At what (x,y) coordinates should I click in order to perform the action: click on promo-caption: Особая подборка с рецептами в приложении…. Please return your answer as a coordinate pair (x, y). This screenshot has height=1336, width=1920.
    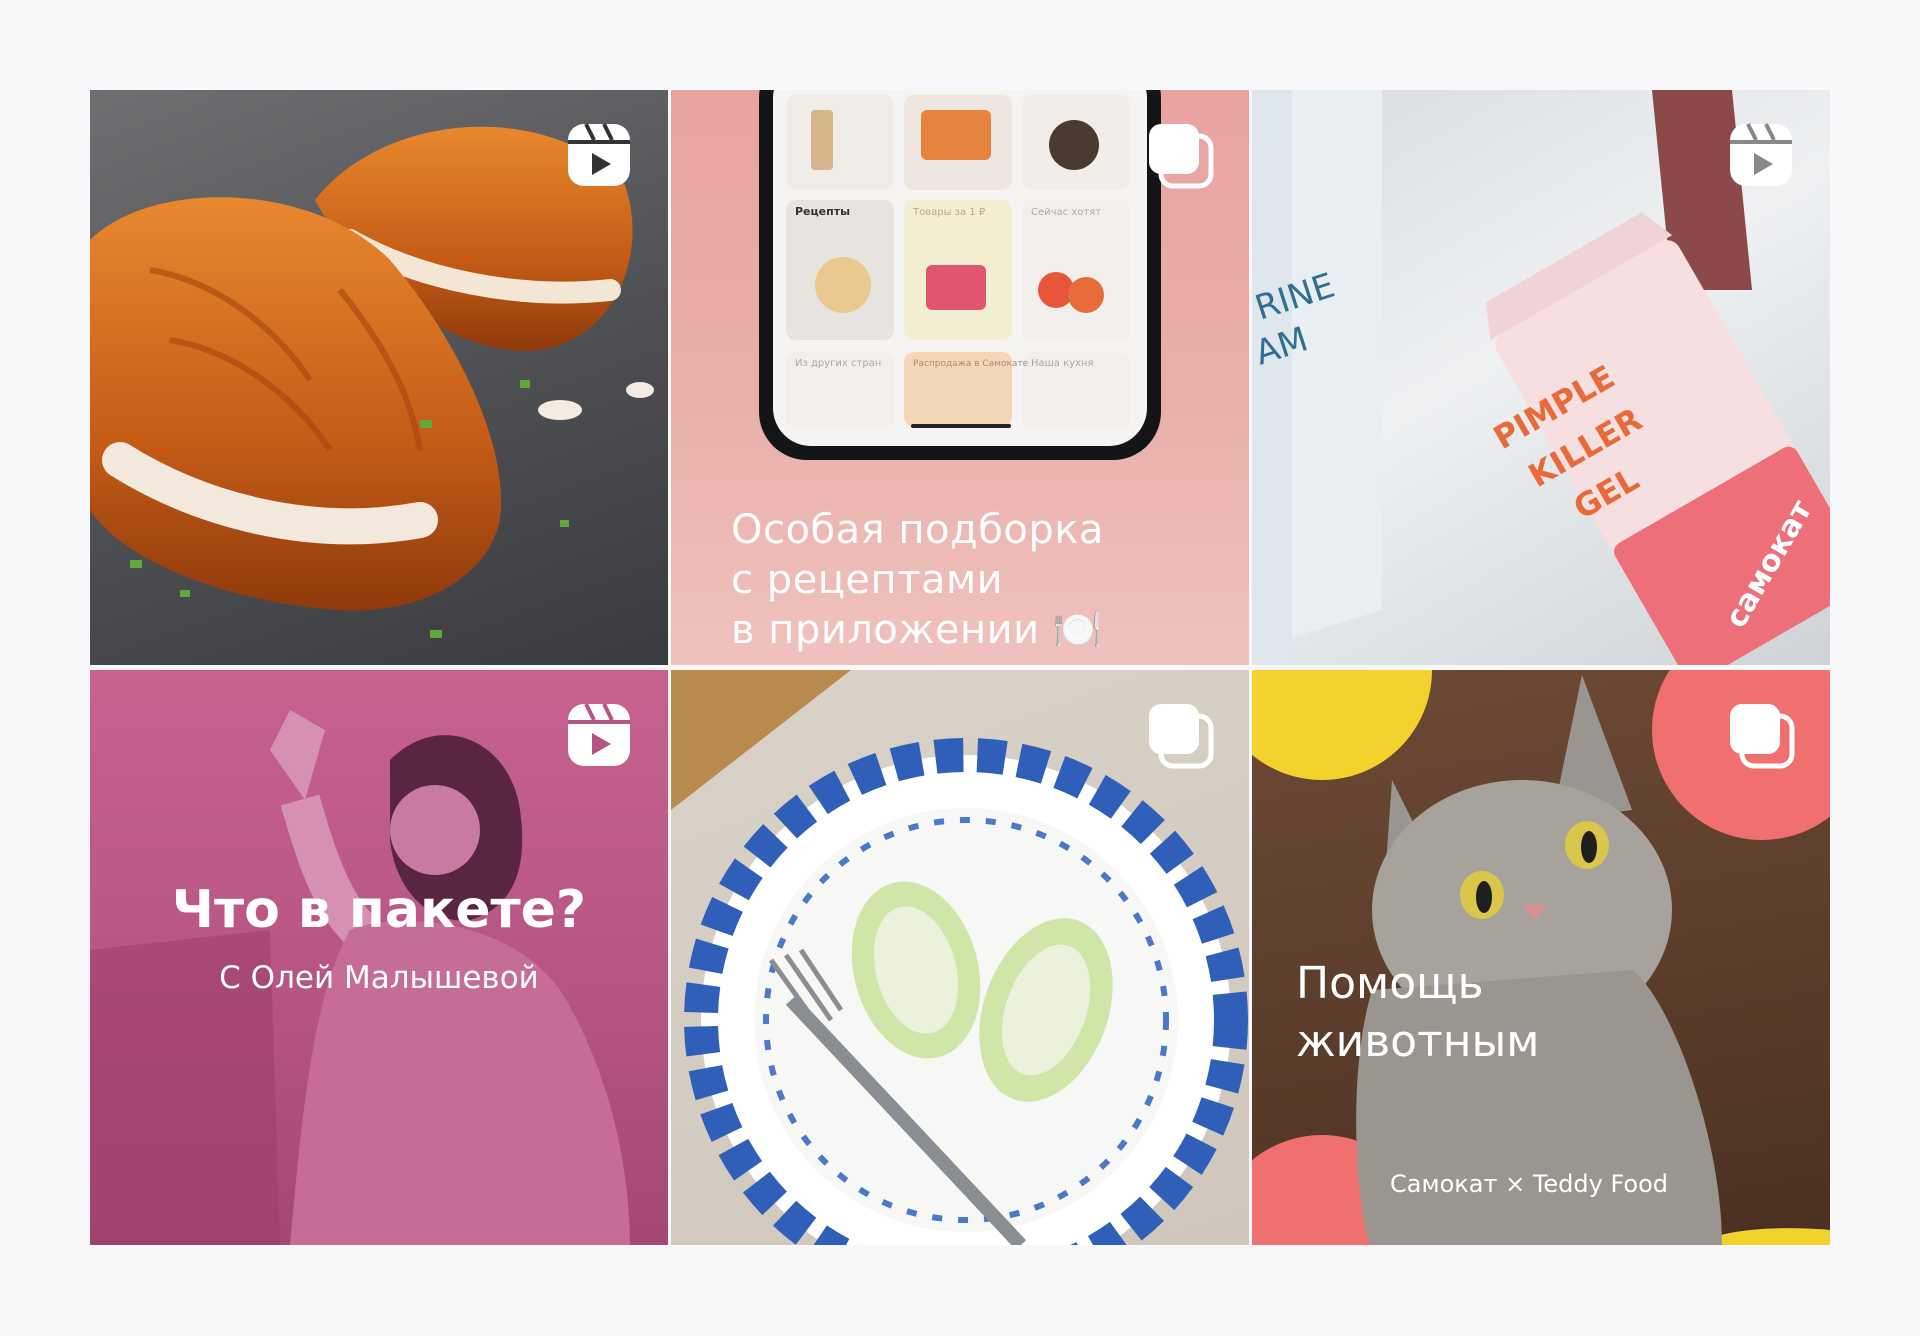
    Looking at the image, I should click on (917, 580).